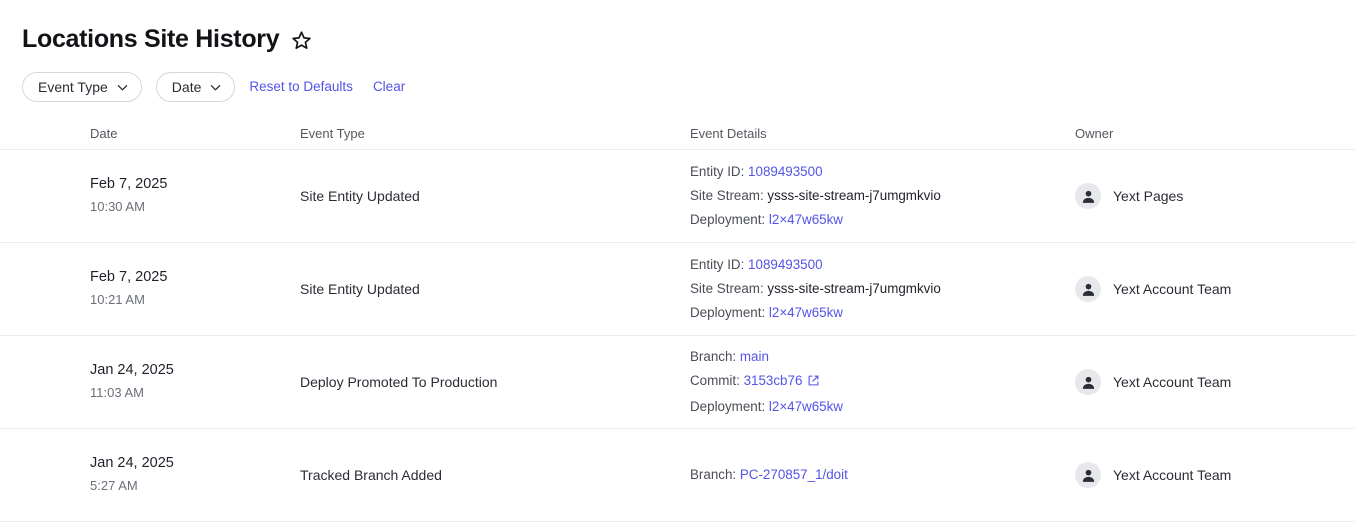 The height and width of the screenshot is (526, 1355). What do you see at coordinates (1148, 196) in the screenshot?
I see `owner-name: Yext Pages` at bounding box center [1148, 196].